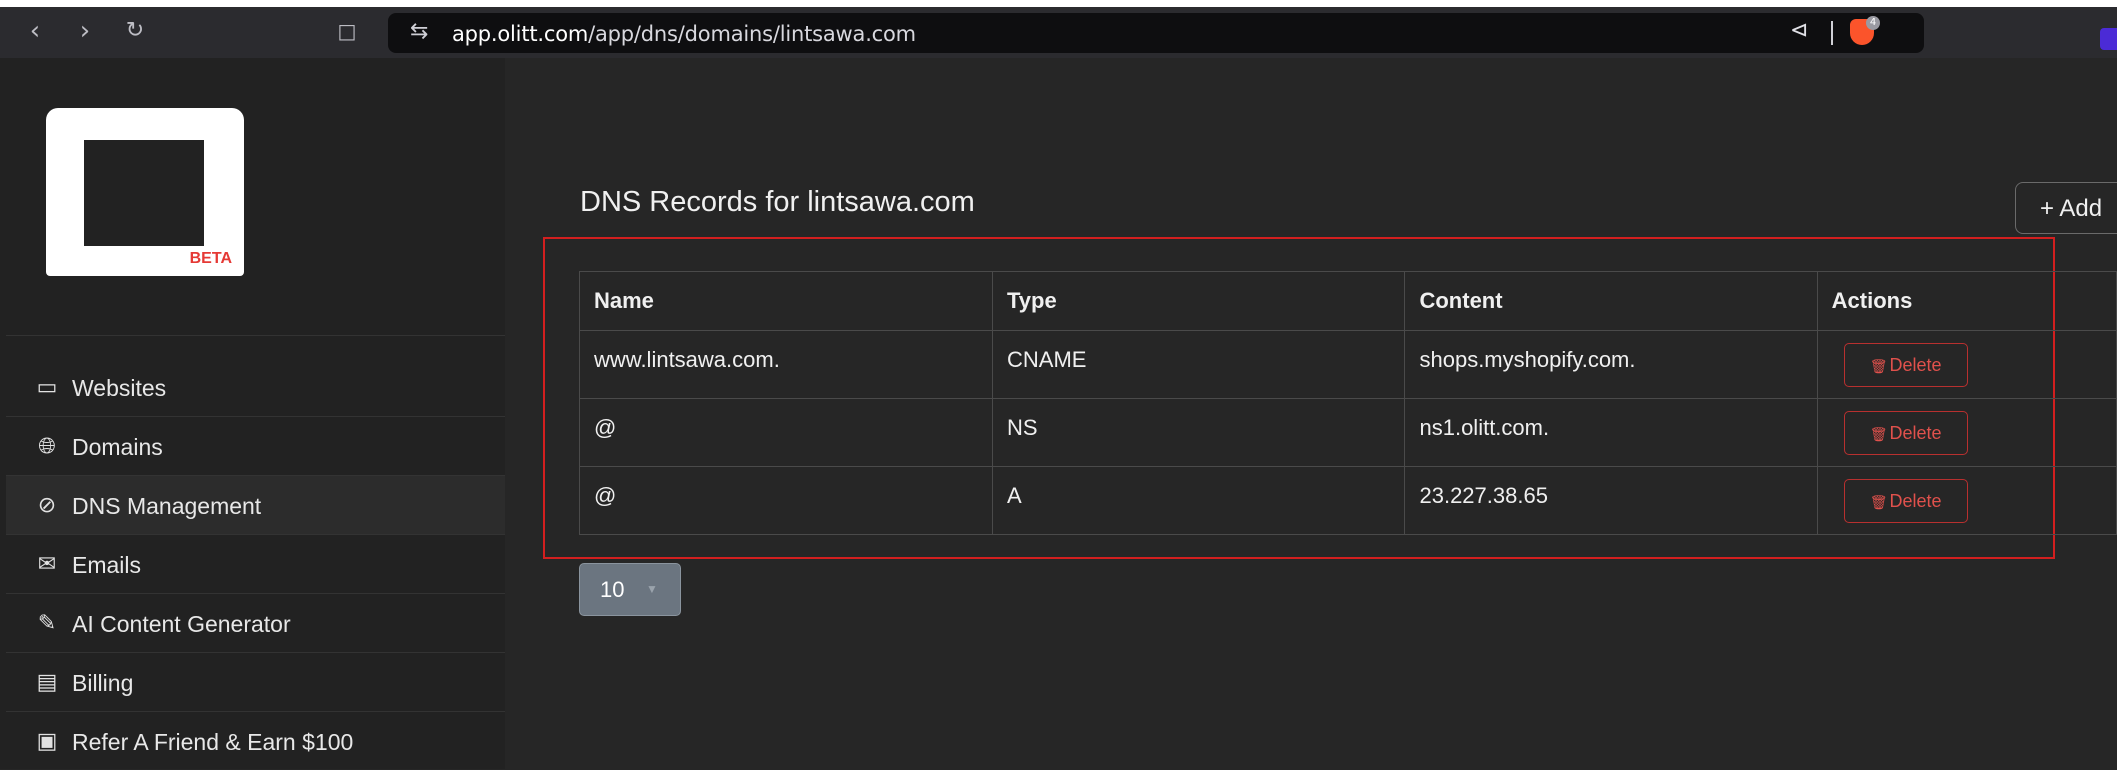  Describe the element at coordinates (255, 335) in the screenshot. I see `sidebar-divider` at that location.